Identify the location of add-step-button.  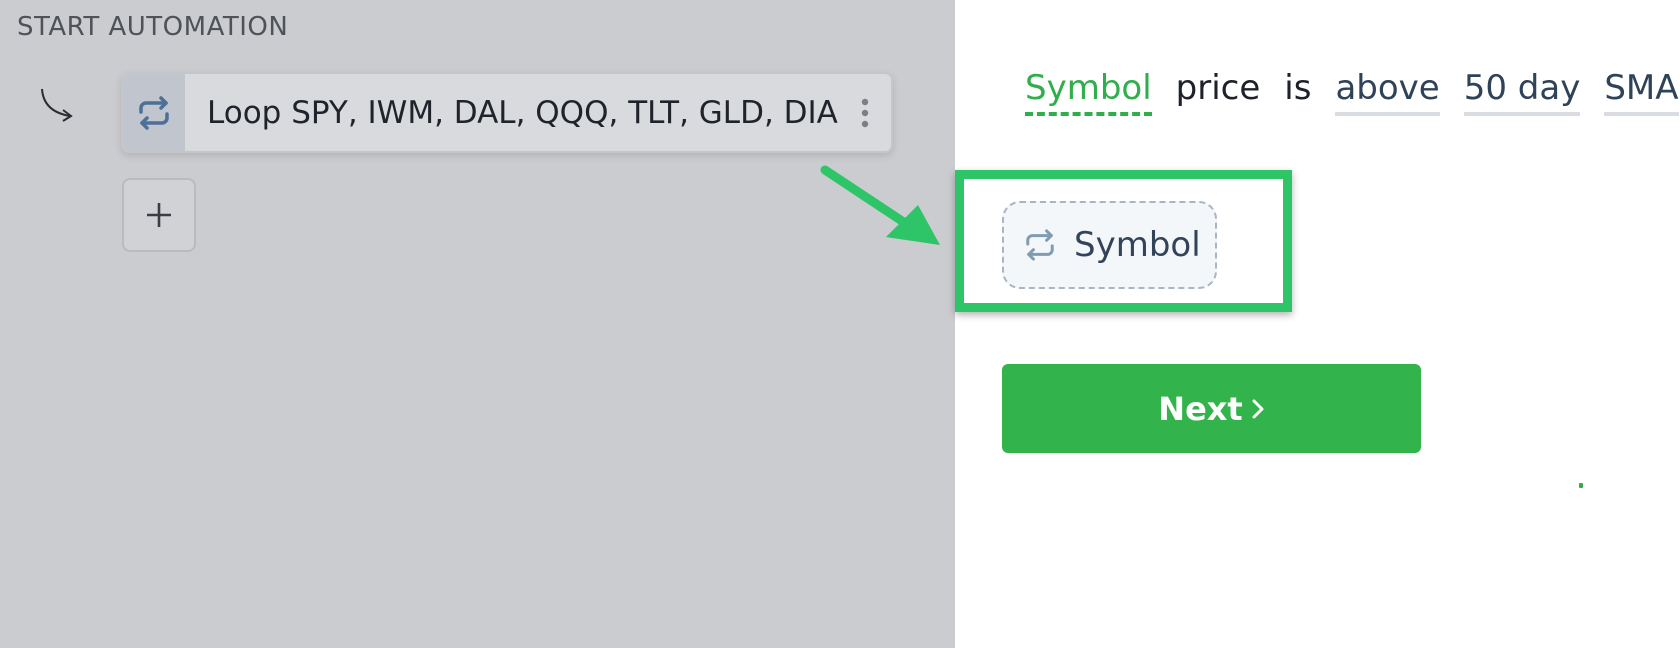
(159, 215).